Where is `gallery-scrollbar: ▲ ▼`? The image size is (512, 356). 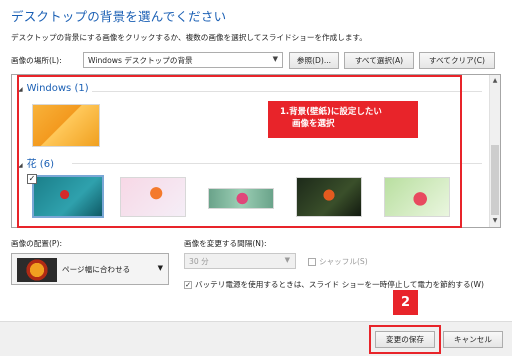 gallery-scrollbar: ▲ ▼ is located at coordinates (494, 151).